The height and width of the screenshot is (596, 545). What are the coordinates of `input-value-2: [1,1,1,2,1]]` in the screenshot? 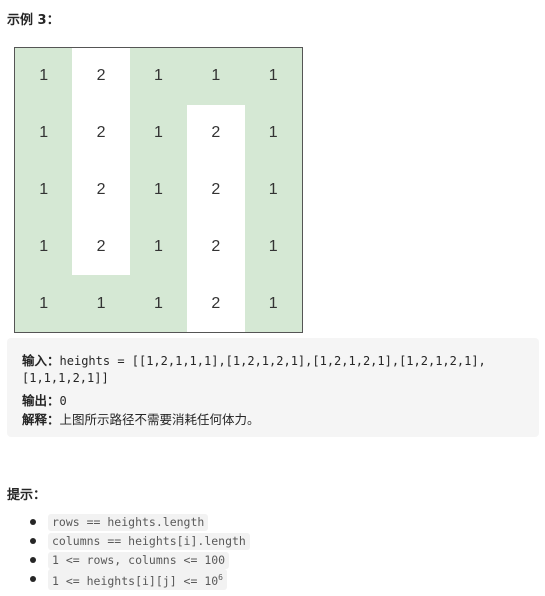 It's located at (65, 378).